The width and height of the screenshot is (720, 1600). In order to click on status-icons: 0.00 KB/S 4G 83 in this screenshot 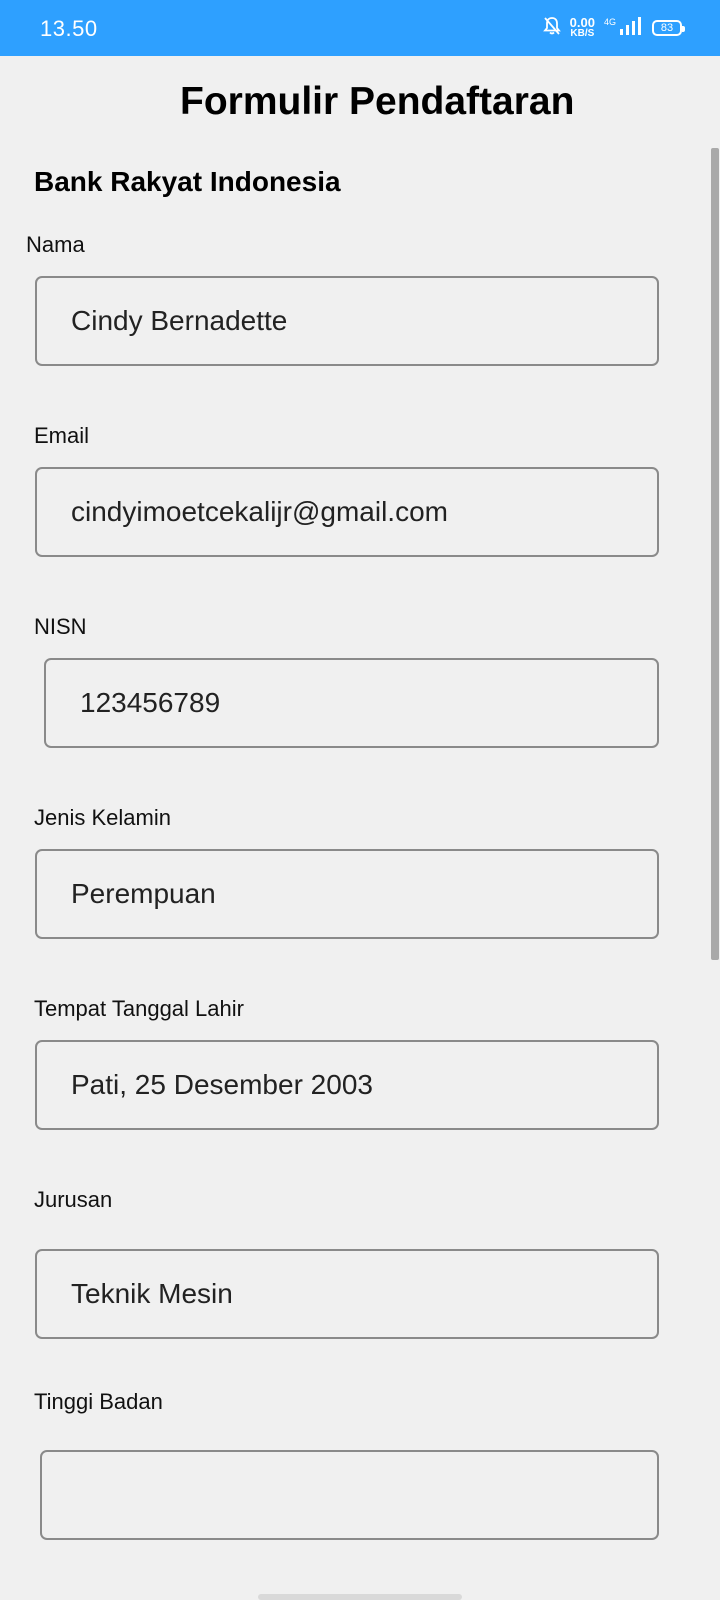, I will do `click(613, 28)`.